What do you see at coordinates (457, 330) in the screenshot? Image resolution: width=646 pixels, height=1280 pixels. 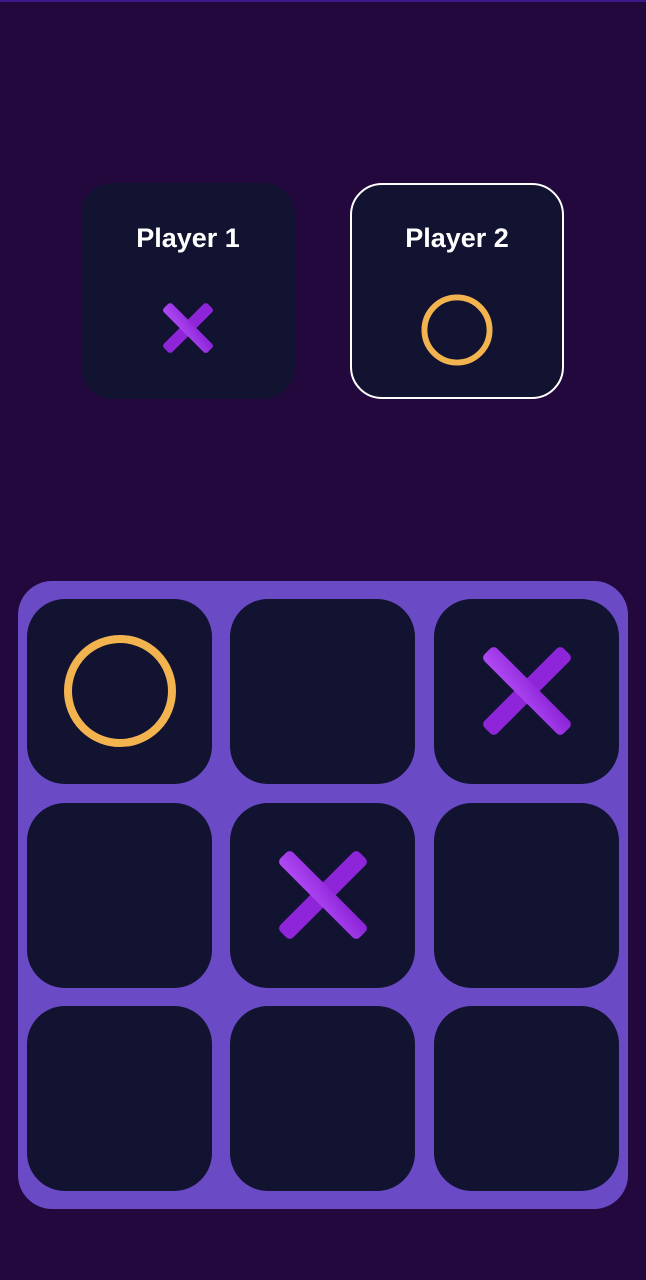 I see `player-2-o-icon` at bounding box center [457, 330].